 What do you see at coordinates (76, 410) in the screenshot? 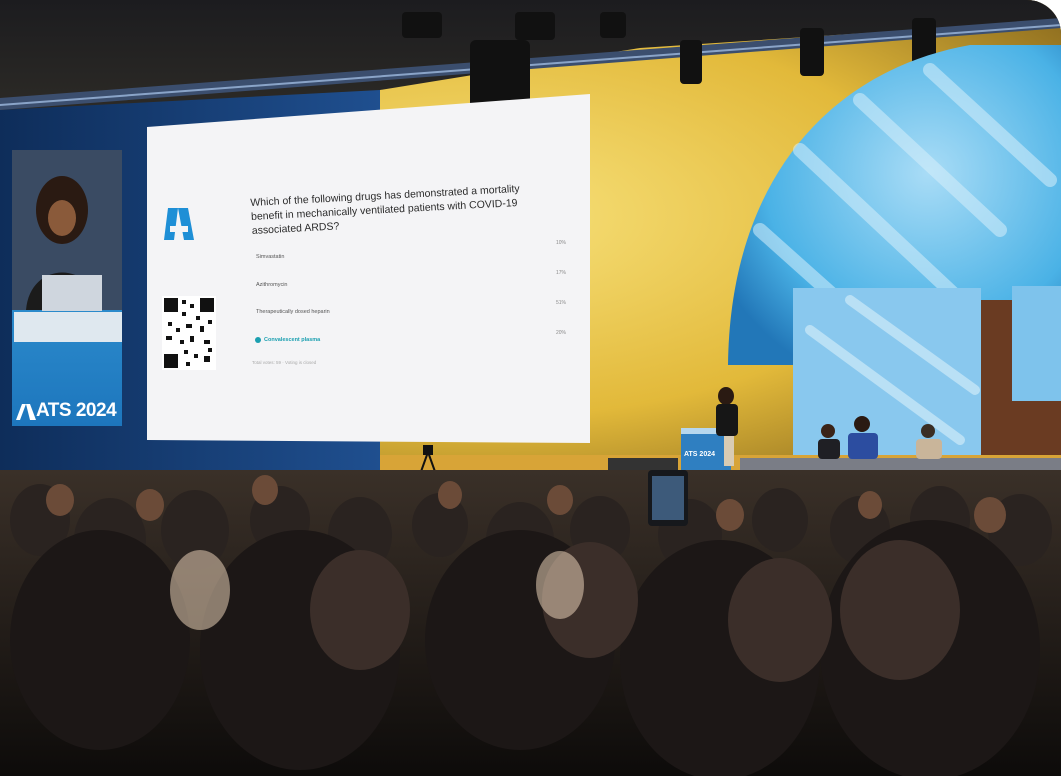
I see `side-screen-logo: ATS 2024` at bounding box center [76, 410].